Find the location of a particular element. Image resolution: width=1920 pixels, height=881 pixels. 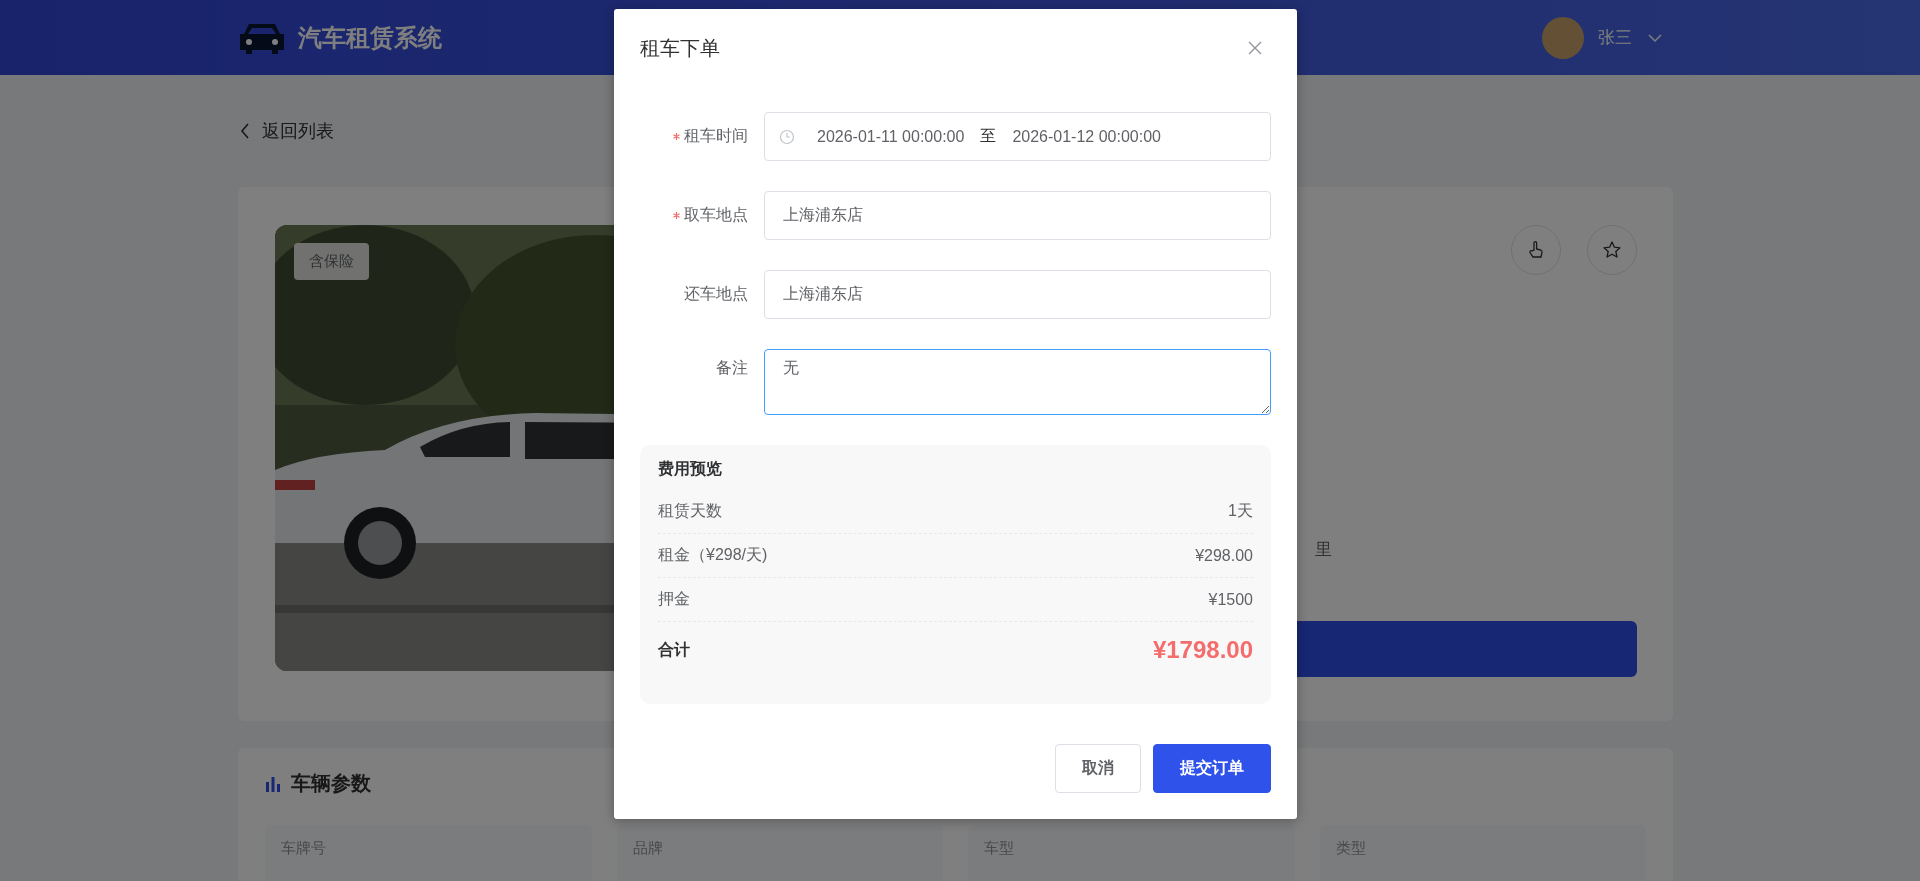

fee-label: 押金 is located at coordinates (674, 599).